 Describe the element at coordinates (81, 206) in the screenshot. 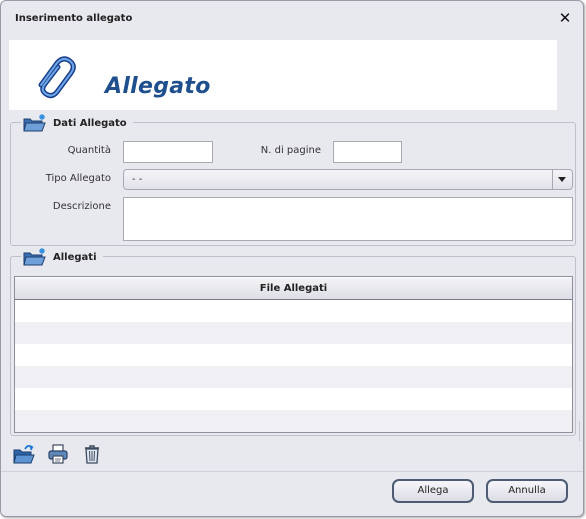

I see `descrizione-label: Descrizione` at that location.